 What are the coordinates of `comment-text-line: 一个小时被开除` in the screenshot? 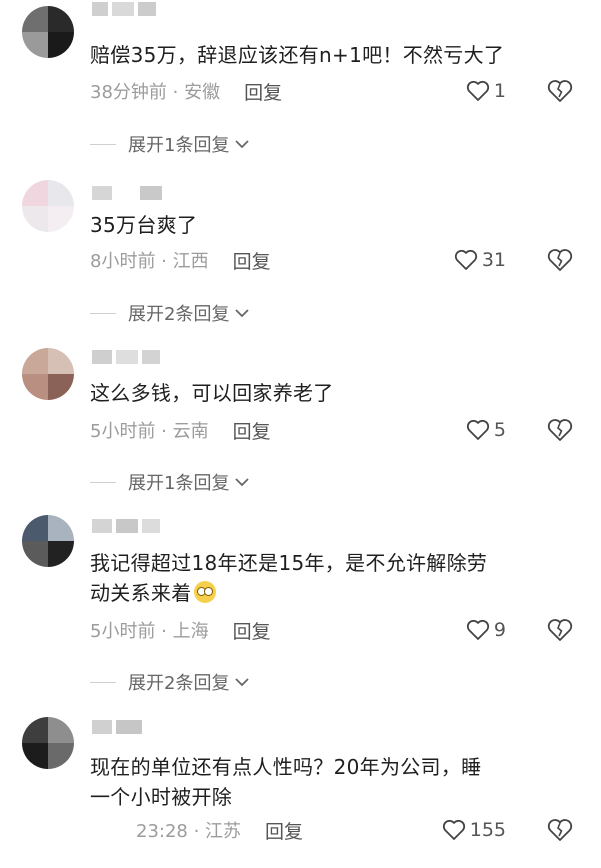 It's located at (161, 797).